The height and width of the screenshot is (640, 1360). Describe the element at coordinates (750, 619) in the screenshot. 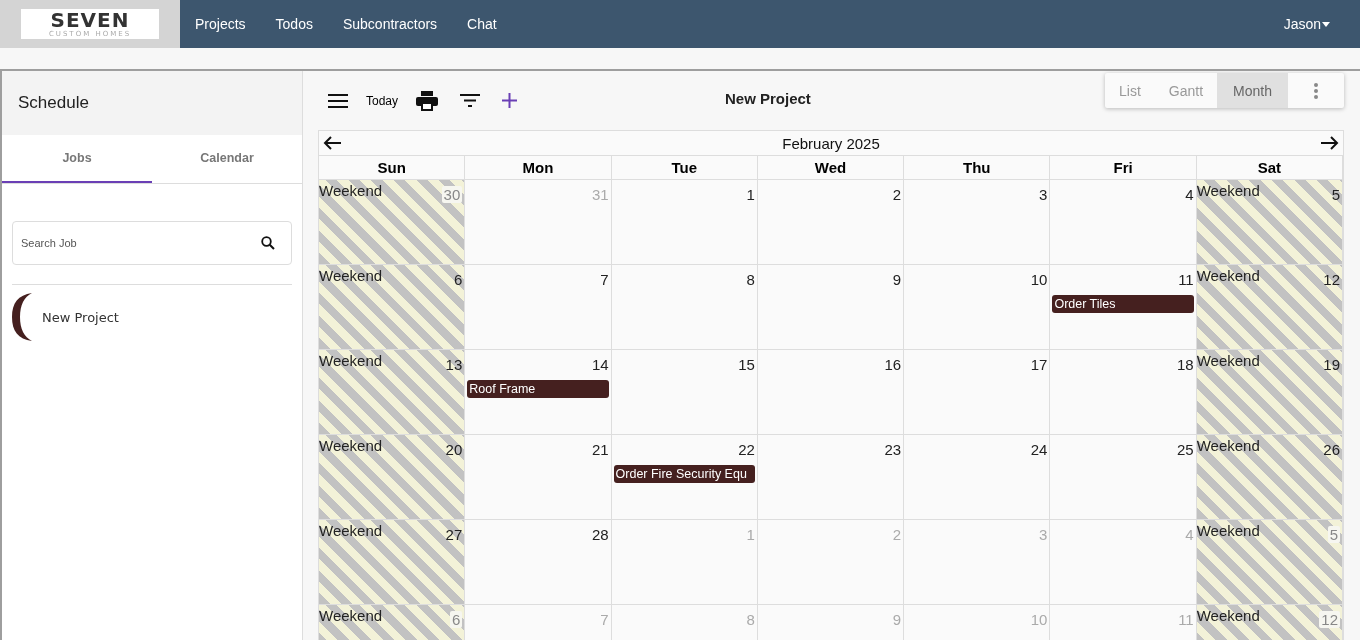

I see `date-number: 8` at that location.